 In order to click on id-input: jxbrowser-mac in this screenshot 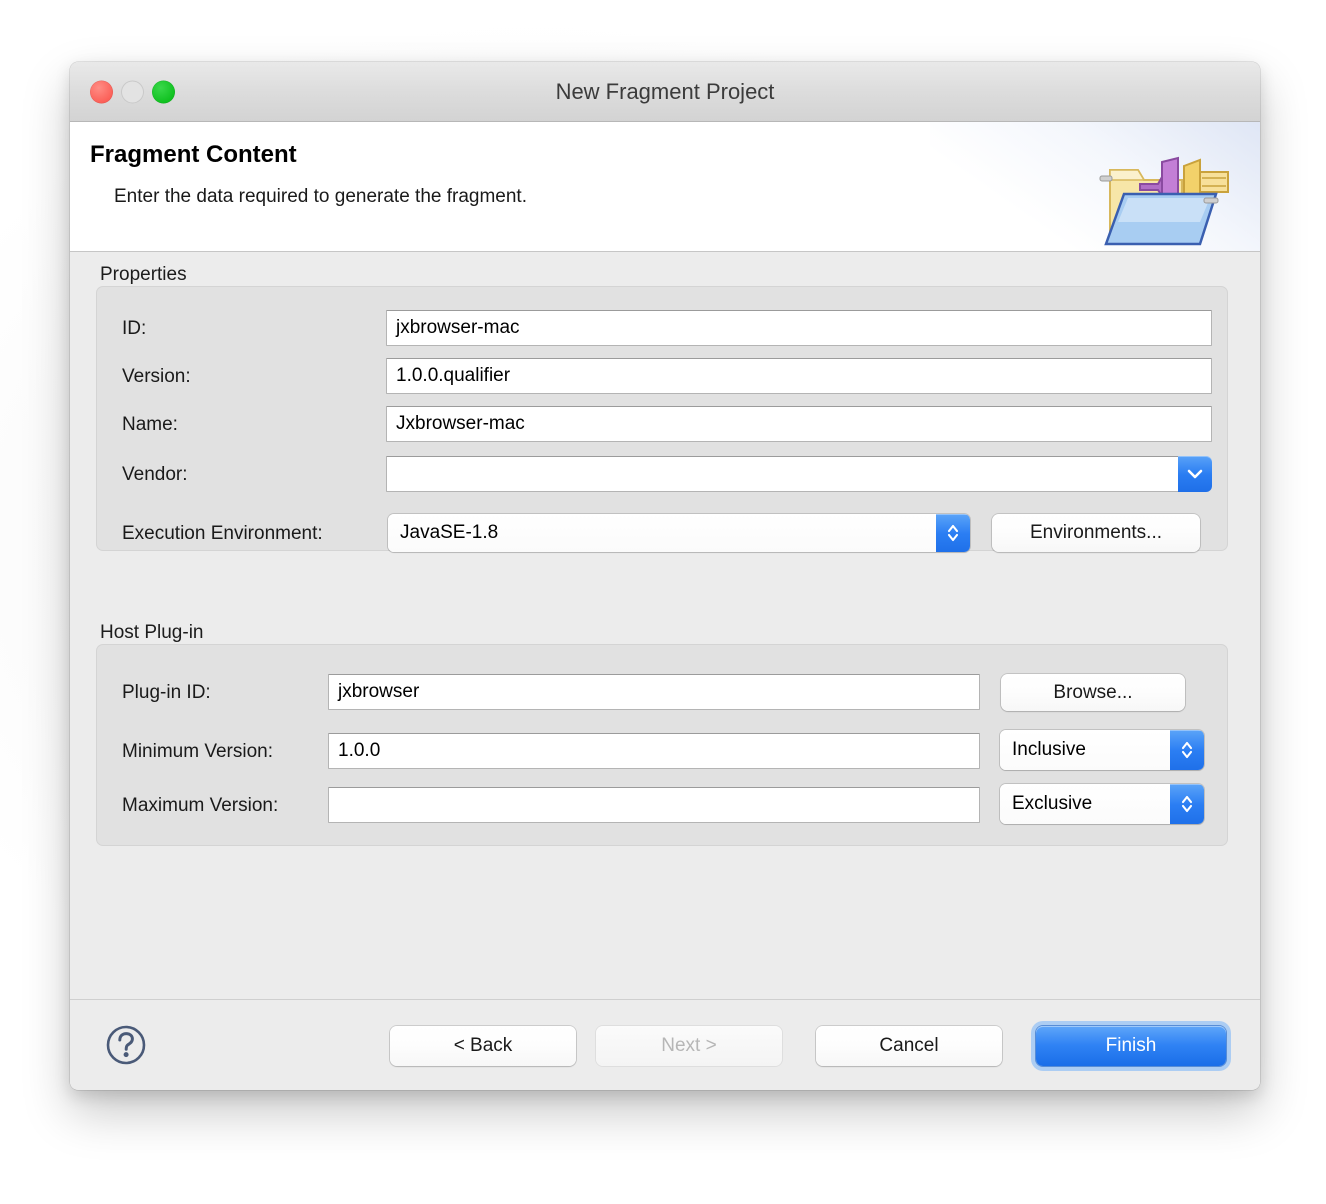, I will do `click(799, 328)`.